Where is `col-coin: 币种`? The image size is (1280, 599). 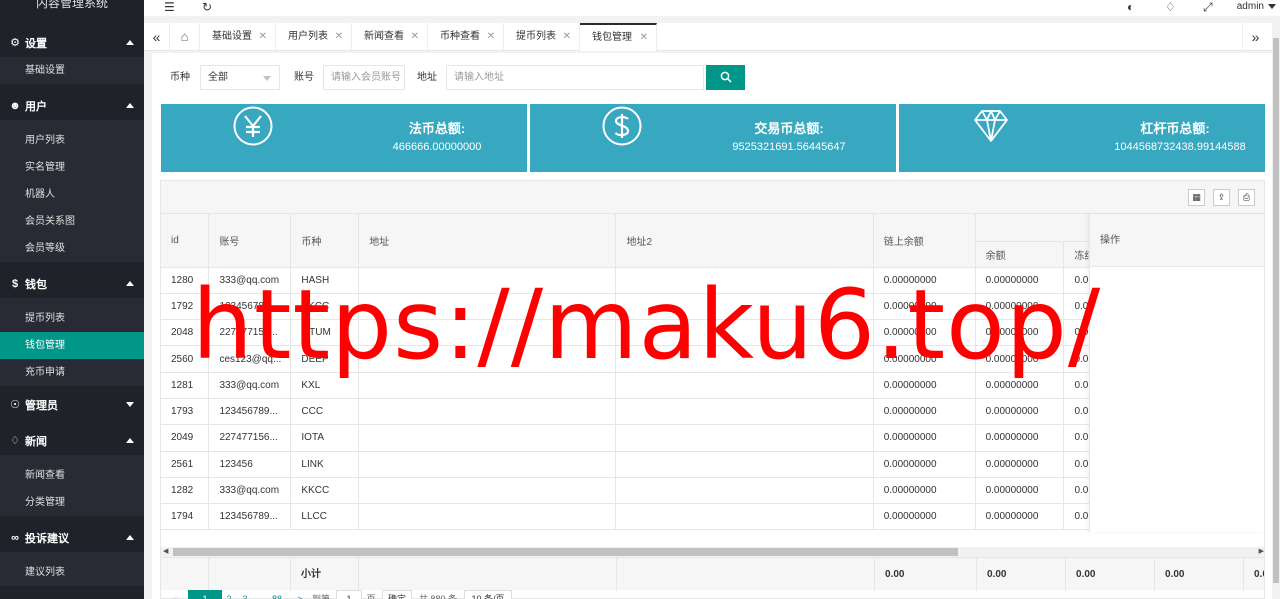 col-coin: 币种 is located at coordinates (325, 241).